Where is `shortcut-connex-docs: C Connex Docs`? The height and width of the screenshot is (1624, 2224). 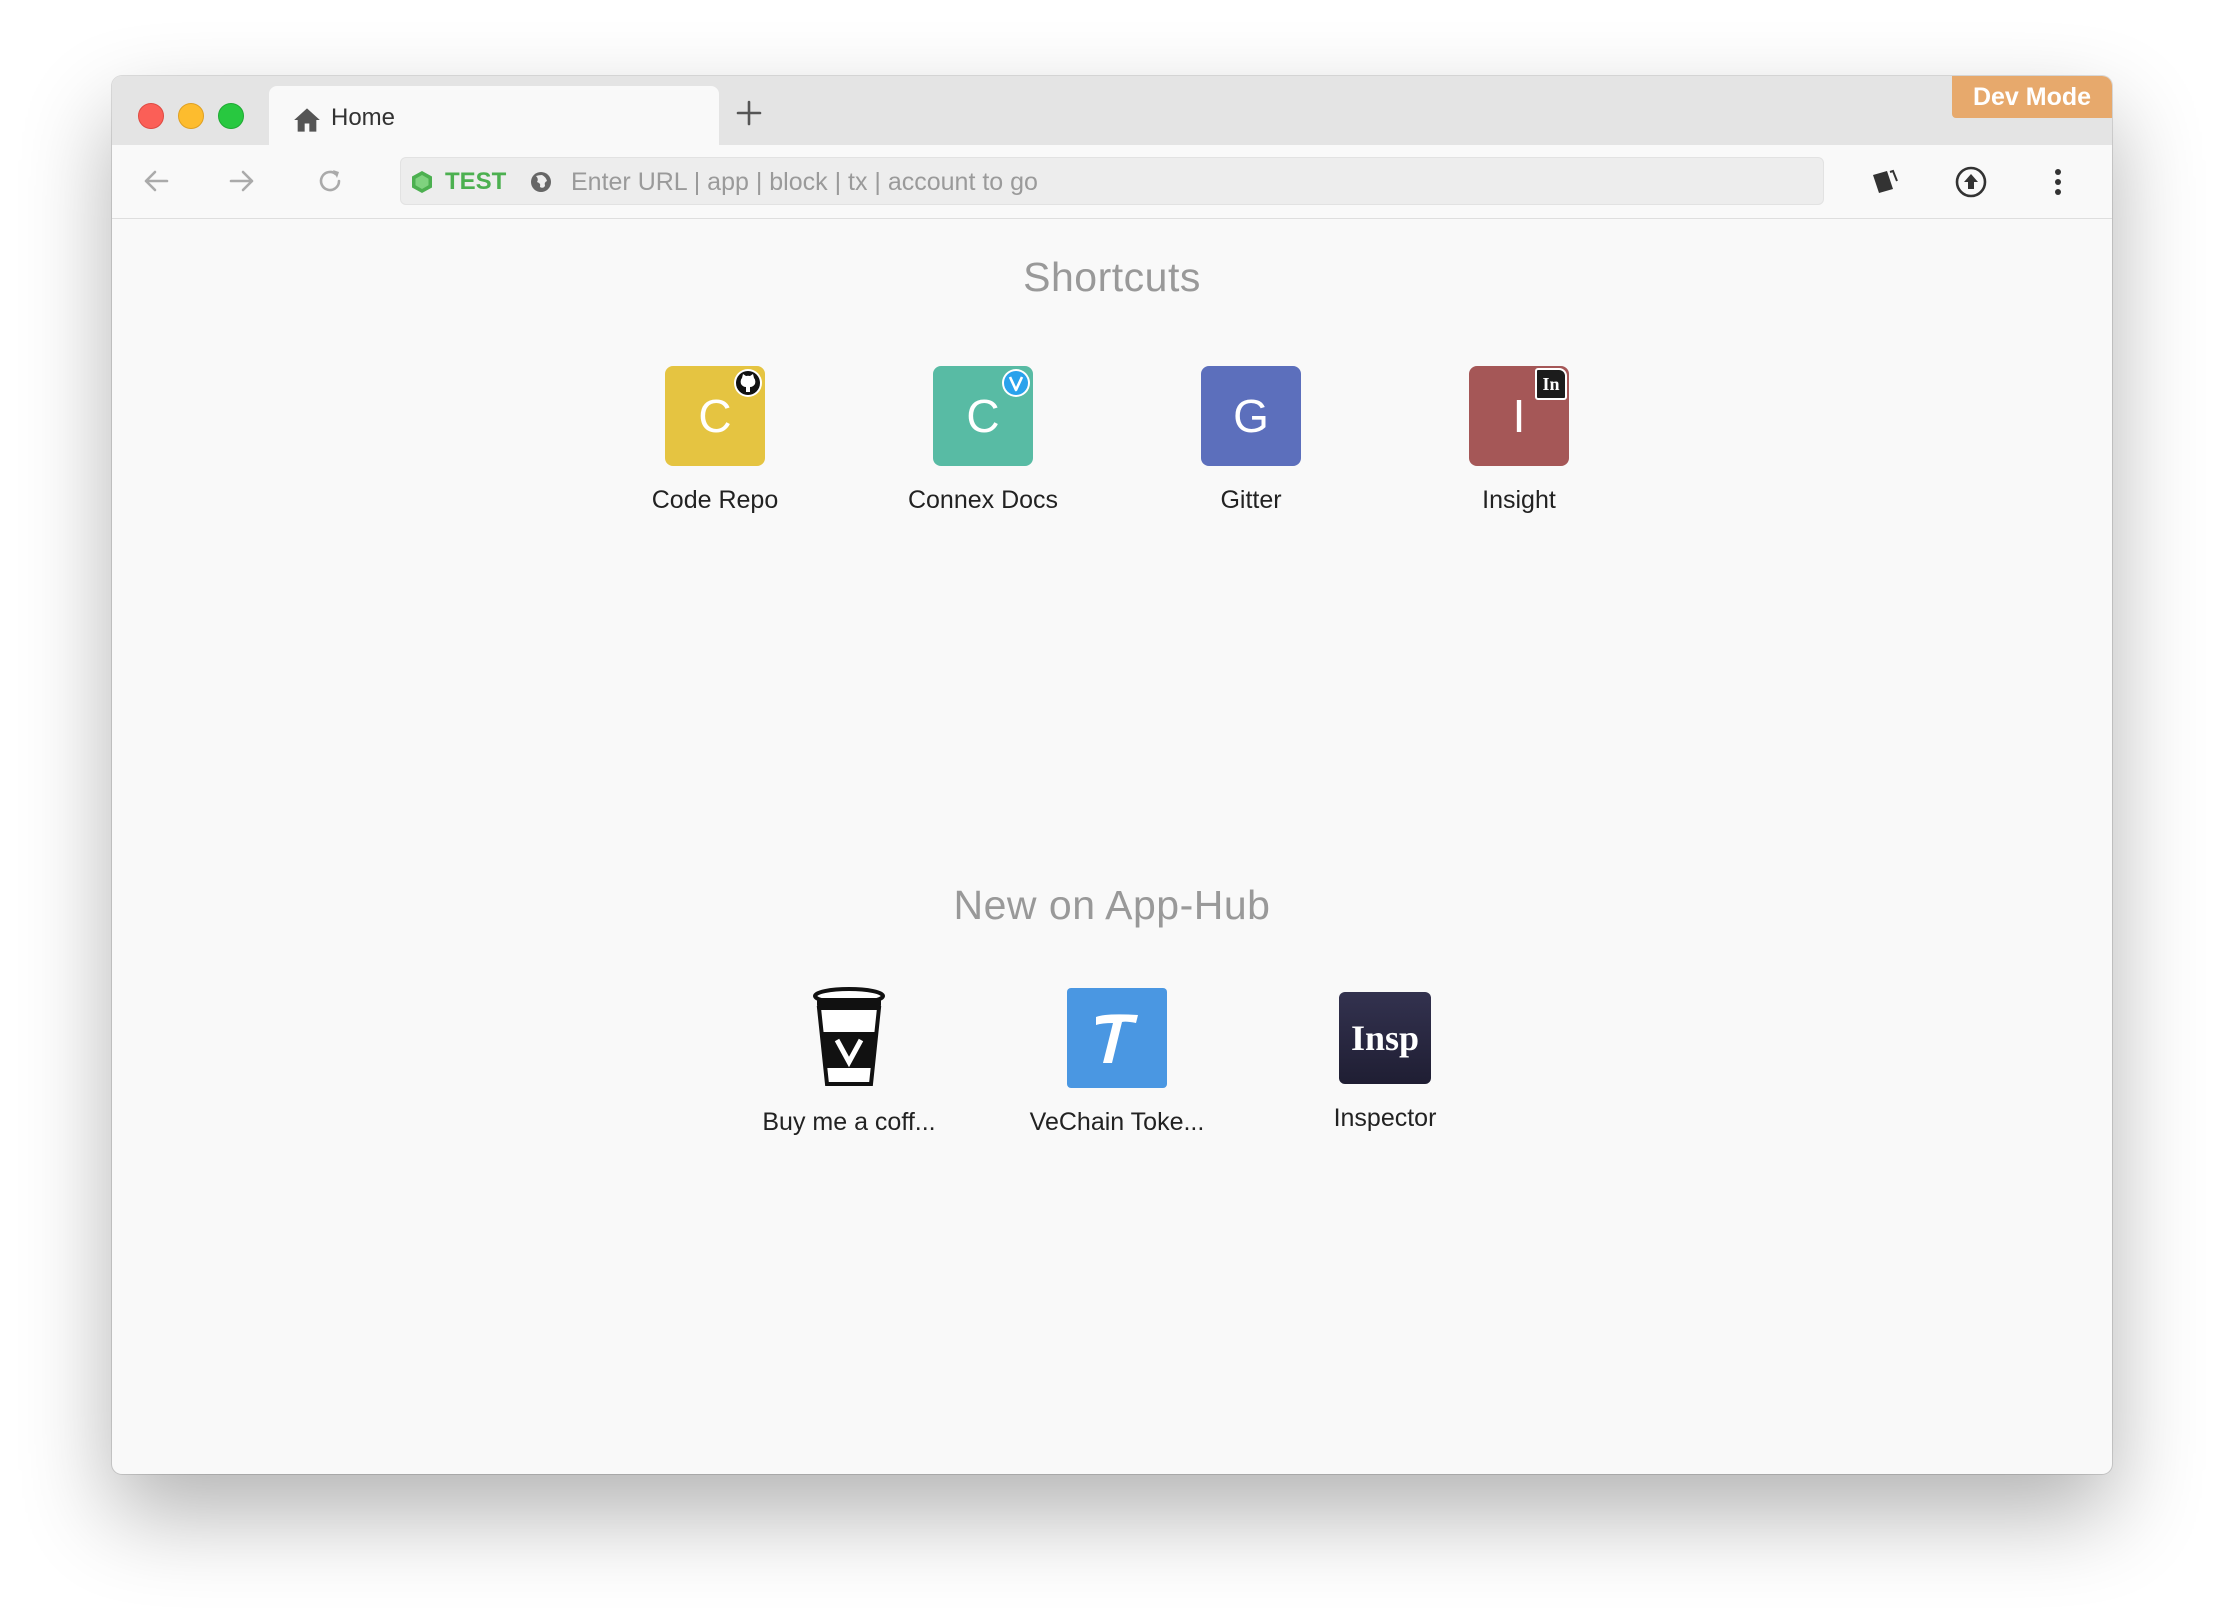
shortcut-connex-docs: C Connex Docs is located at coordinates (983, 440).